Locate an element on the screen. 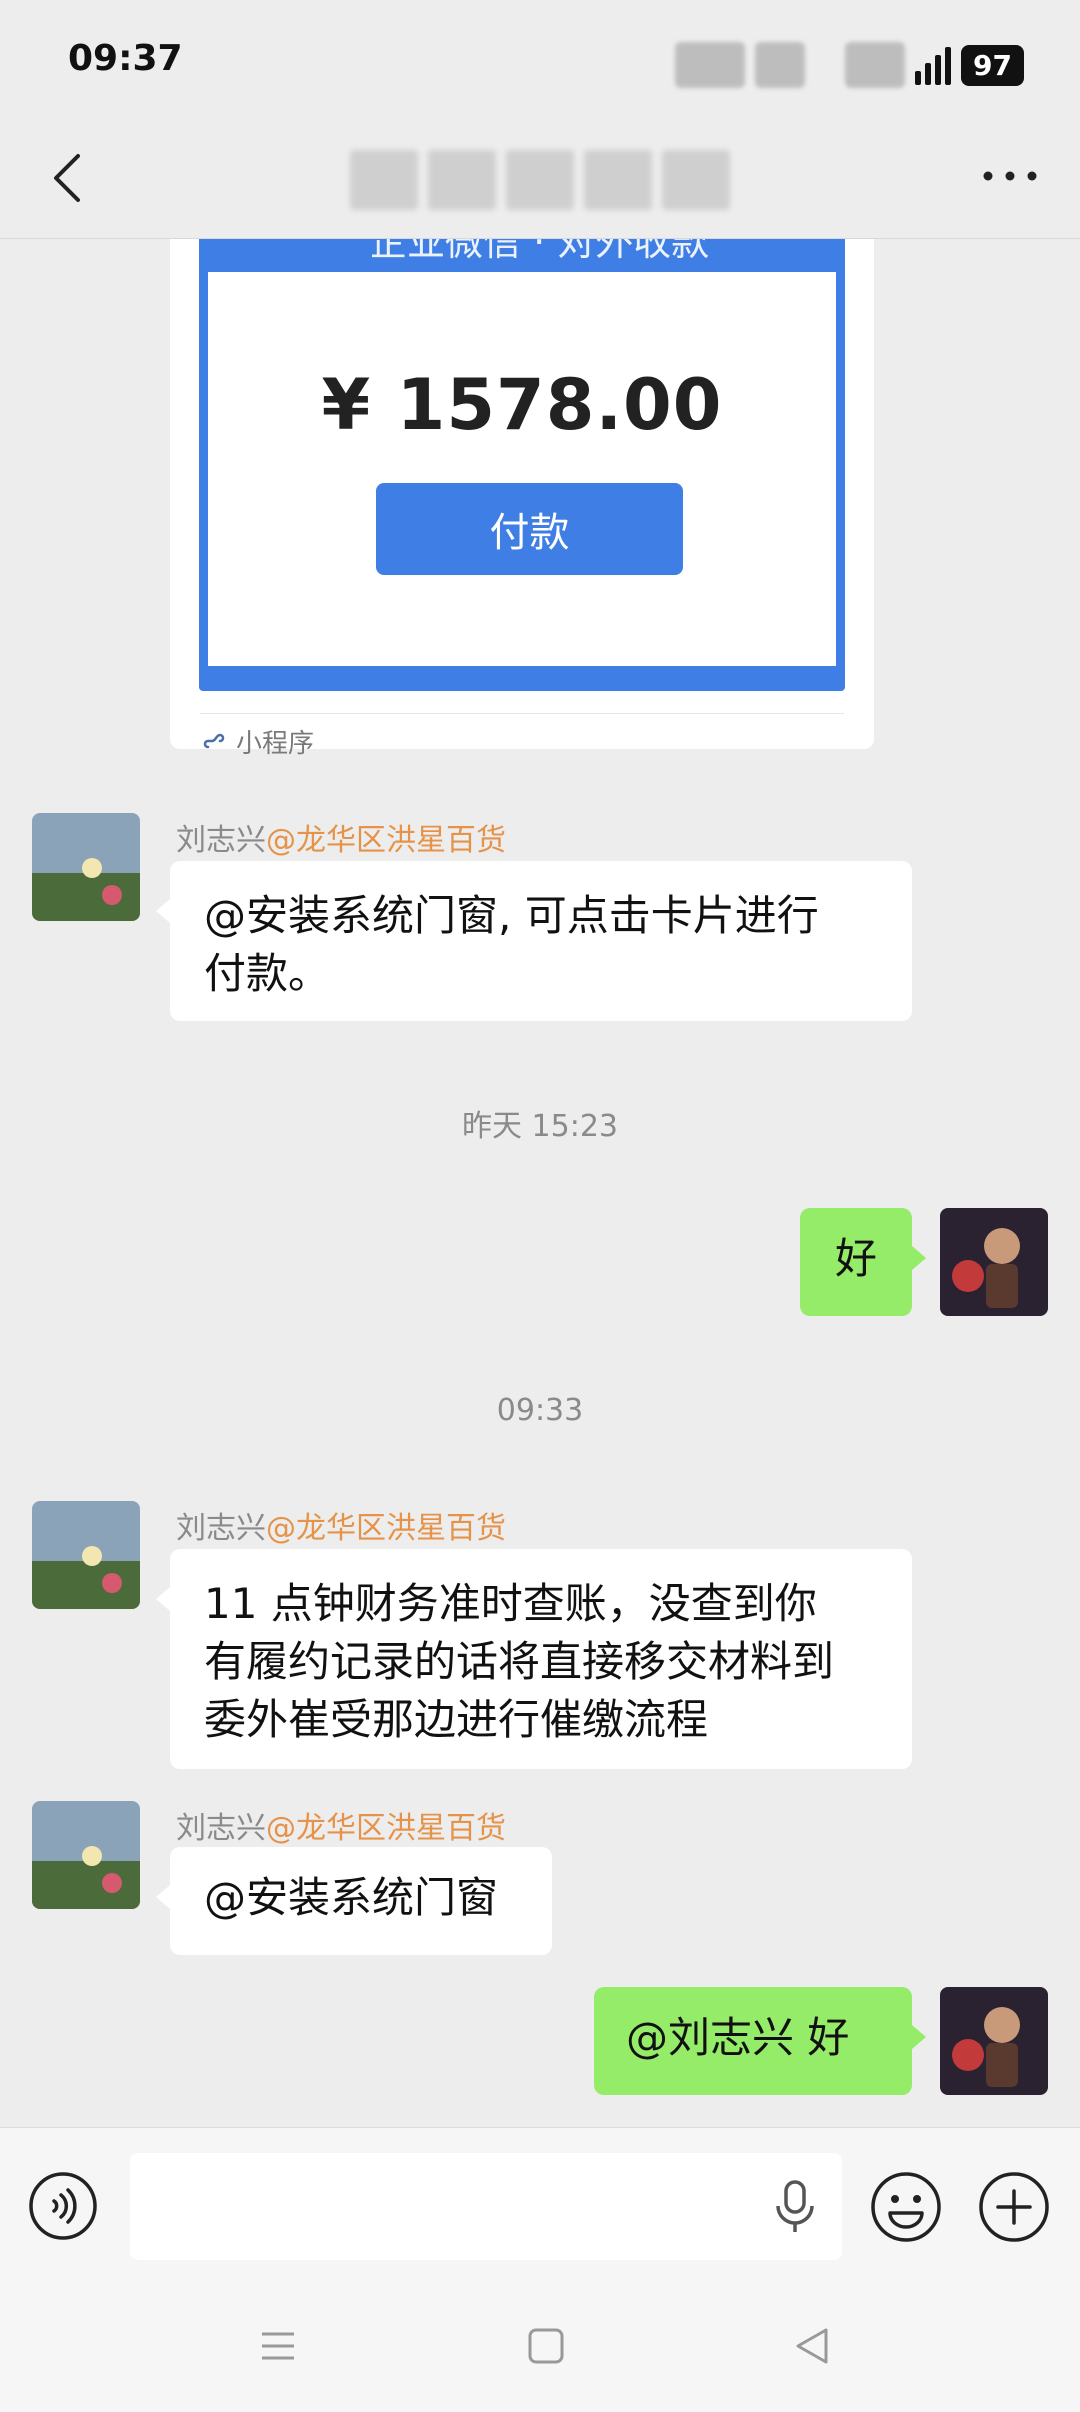 This screenshot has width=1080, height=2412. card-banner-text: 企业微信 · 对外收款 is located at coordinates (539, 251).